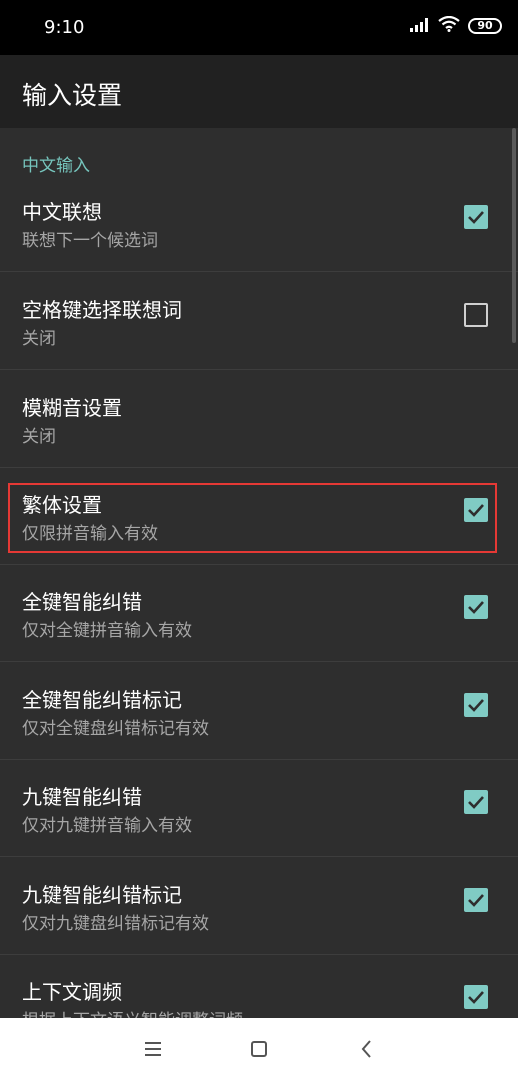 The height and width of the screenshot is (1080, 518). What do you see at coordinates (449, 25) in the screenshot?
I see `wifi-icon` at bounding box center [449, 25].